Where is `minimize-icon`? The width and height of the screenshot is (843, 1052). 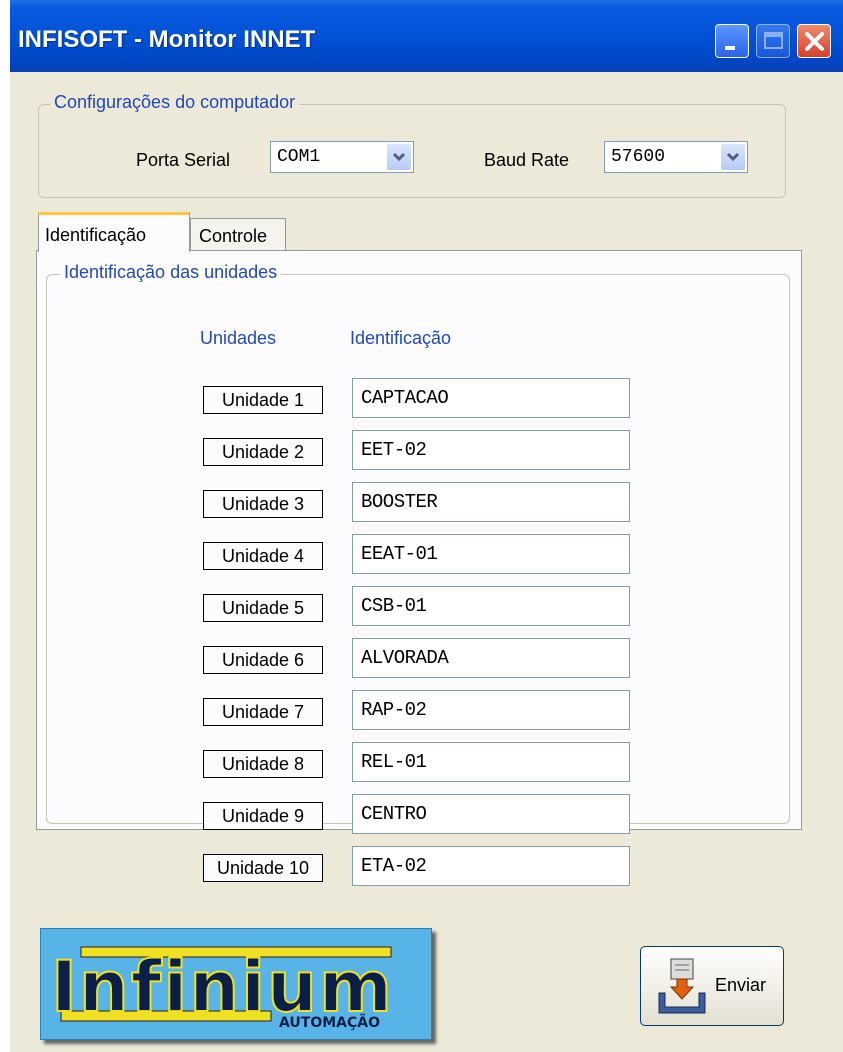
minimize-icon is located at coordinates (730, 48).